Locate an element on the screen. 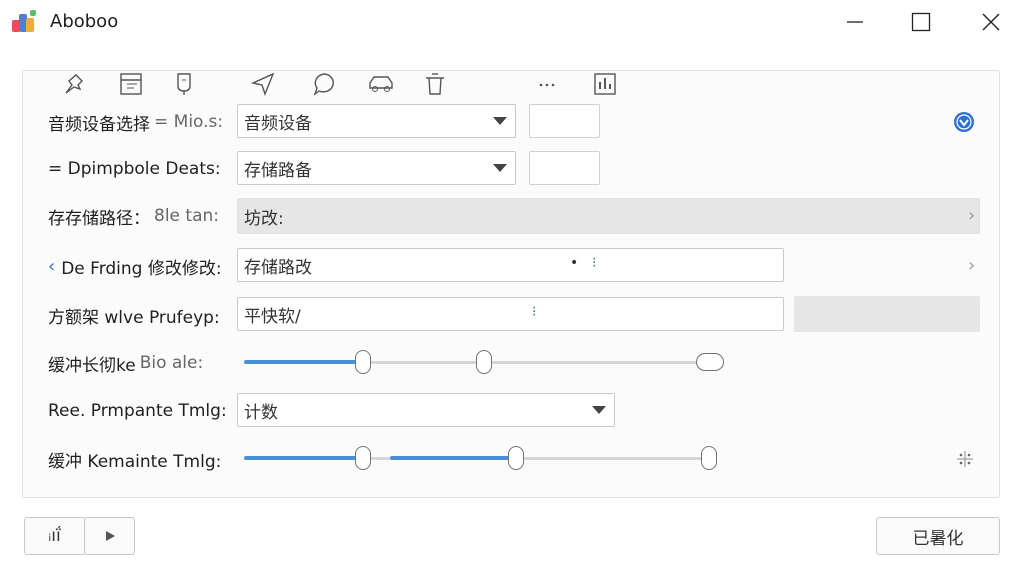 Image resolution: width=1024 pixels, height=576 pixels. window-title: Aboboo is located at coordinates (84, 21).